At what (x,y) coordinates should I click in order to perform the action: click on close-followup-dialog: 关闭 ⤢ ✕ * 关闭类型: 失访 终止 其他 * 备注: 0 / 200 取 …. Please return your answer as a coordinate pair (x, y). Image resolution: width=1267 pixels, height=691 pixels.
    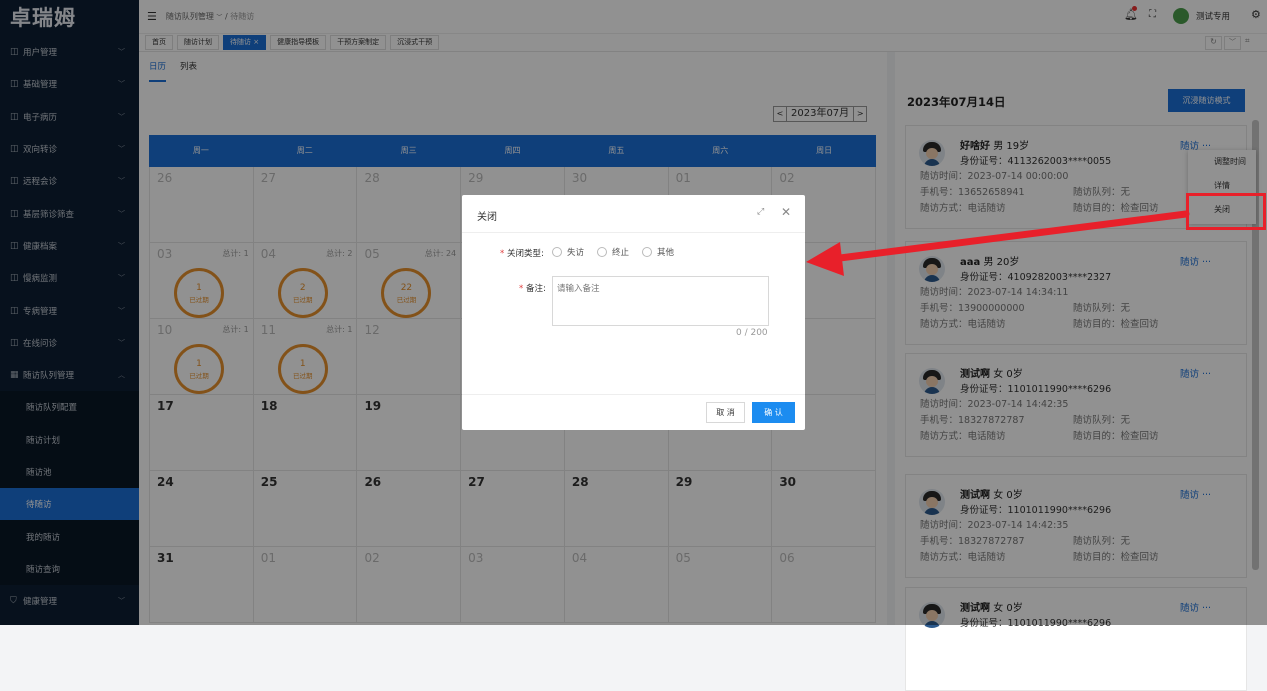
    Looking at the image, I should click on (633, 312).